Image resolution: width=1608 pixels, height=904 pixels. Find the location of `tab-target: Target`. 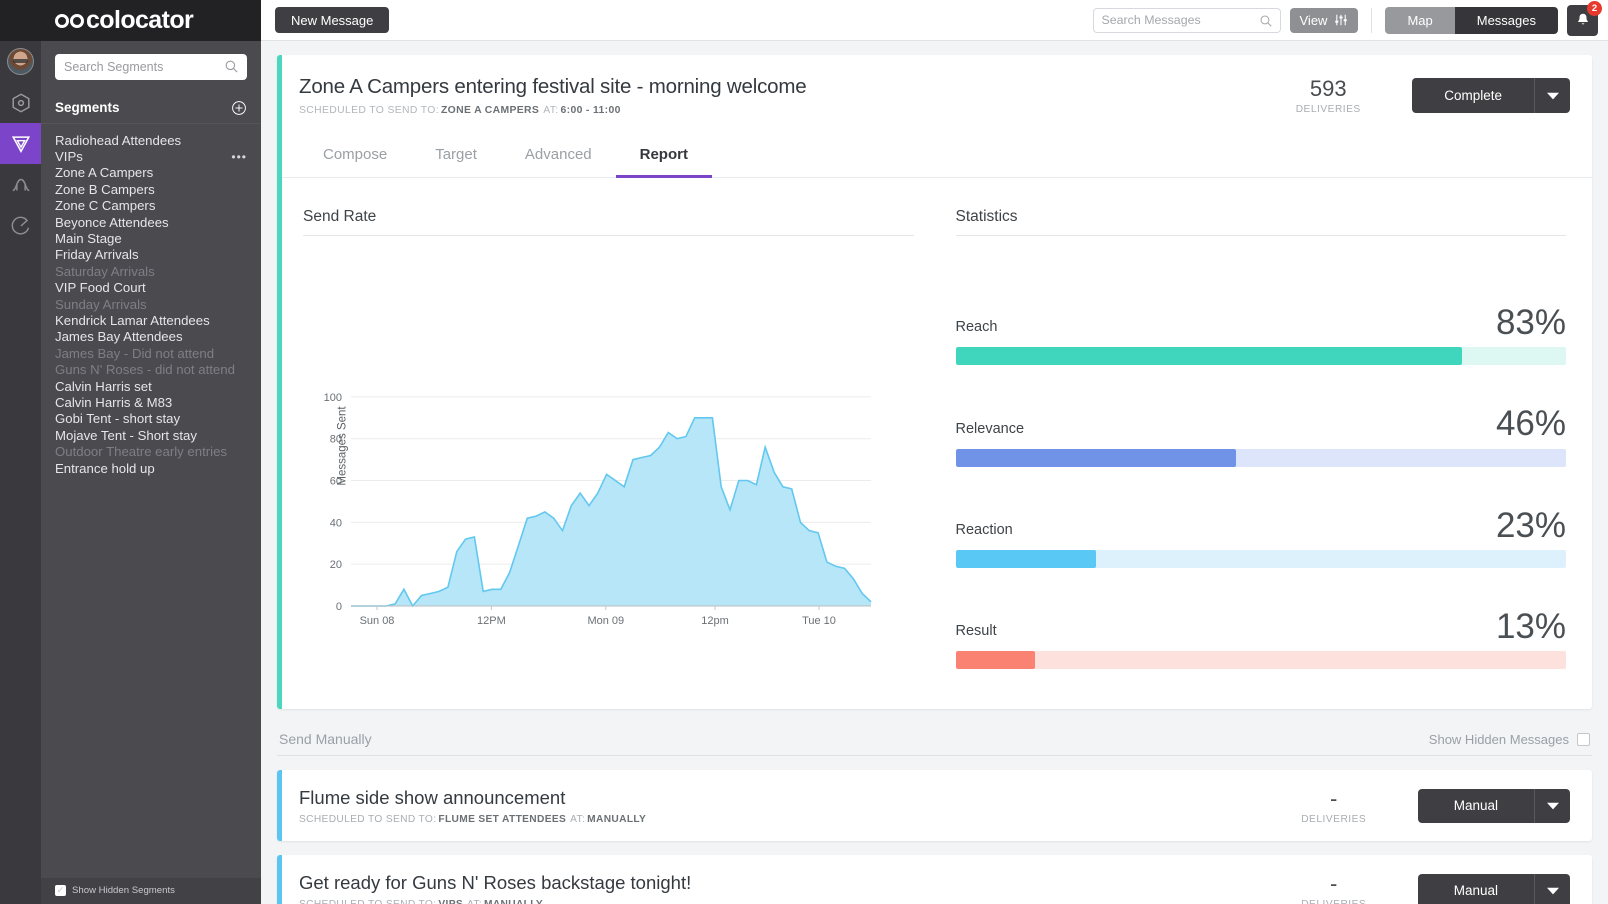

tab-target: Target is located at coordinates (456, 157).